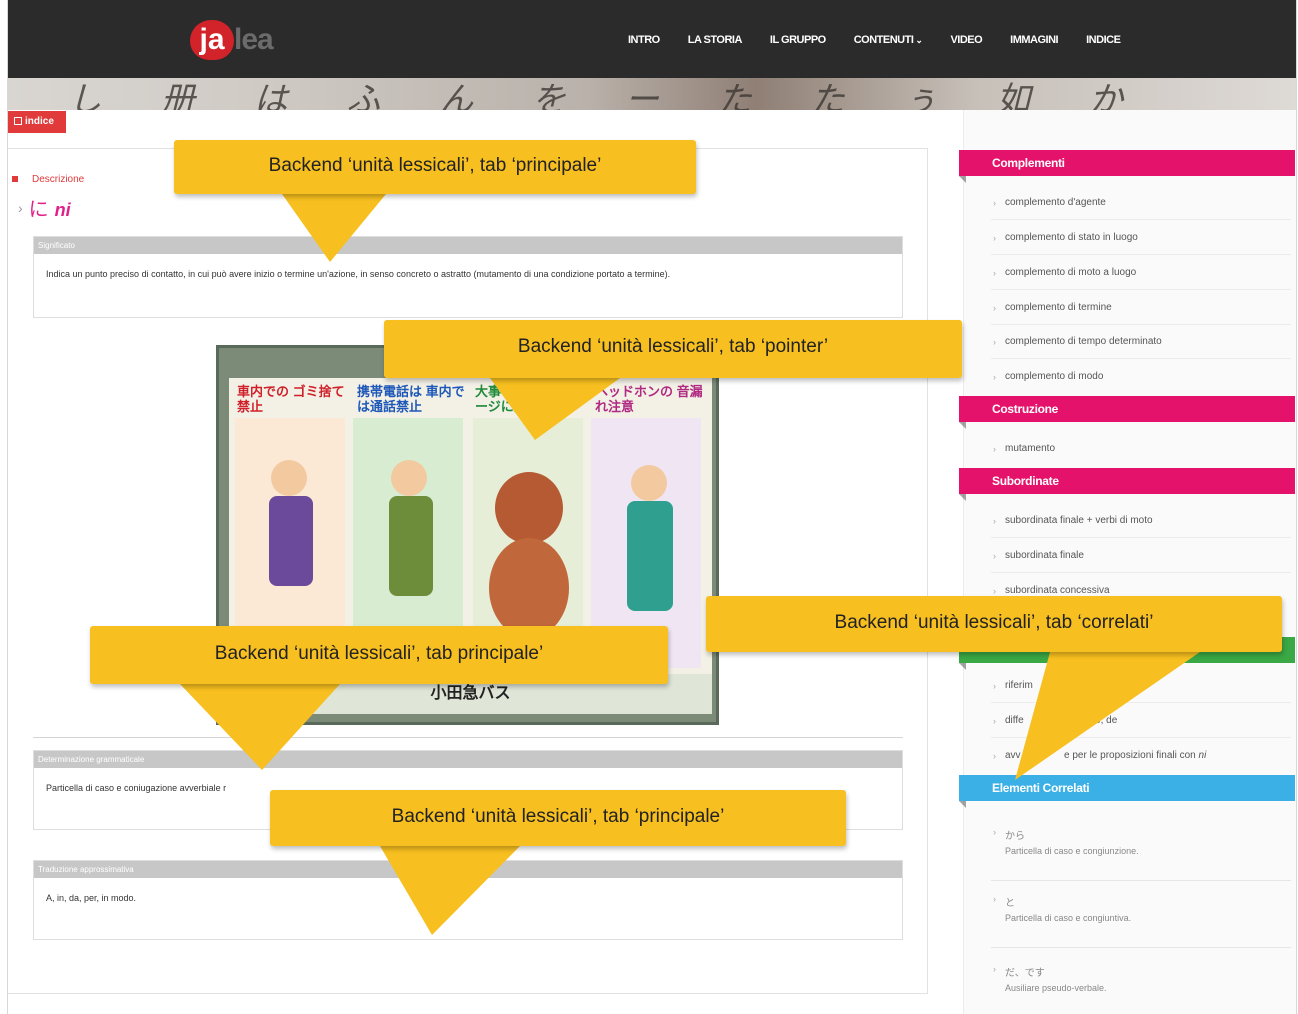 The width and height of the screenshot is (1298, 1014). I want to click on callout-pointer: Backend ‘unità lessicali’, tab ‘pointer’, so click(673, 349).